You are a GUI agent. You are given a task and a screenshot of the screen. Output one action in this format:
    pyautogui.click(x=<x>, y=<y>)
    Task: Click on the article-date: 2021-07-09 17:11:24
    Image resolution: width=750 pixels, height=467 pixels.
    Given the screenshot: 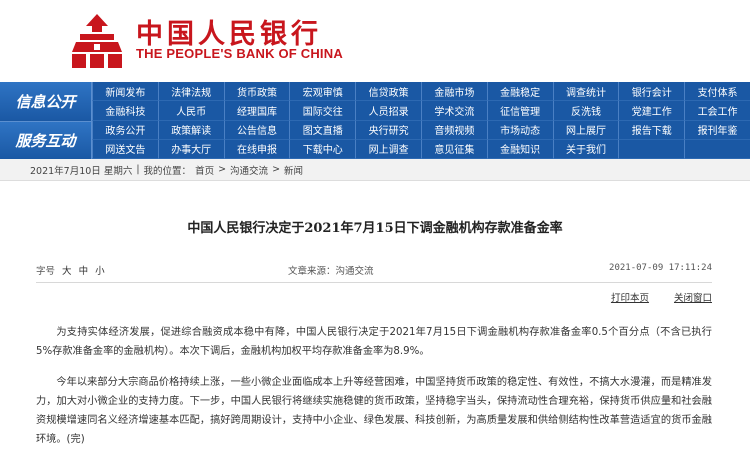 What is the action you would take?
    pyautogui.click(x=660, y=268)
    